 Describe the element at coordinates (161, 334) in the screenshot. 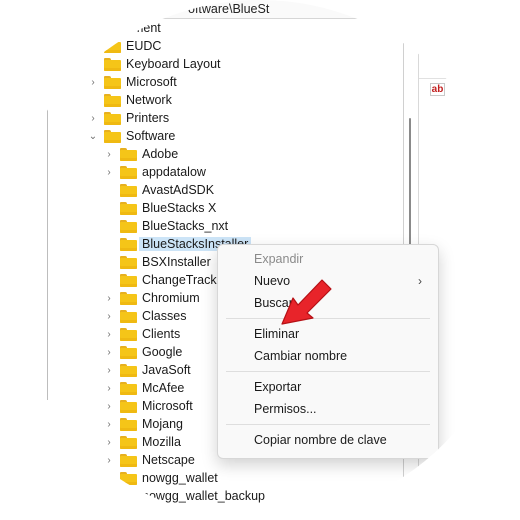

I see `tree-item-label: Clients` at that location.